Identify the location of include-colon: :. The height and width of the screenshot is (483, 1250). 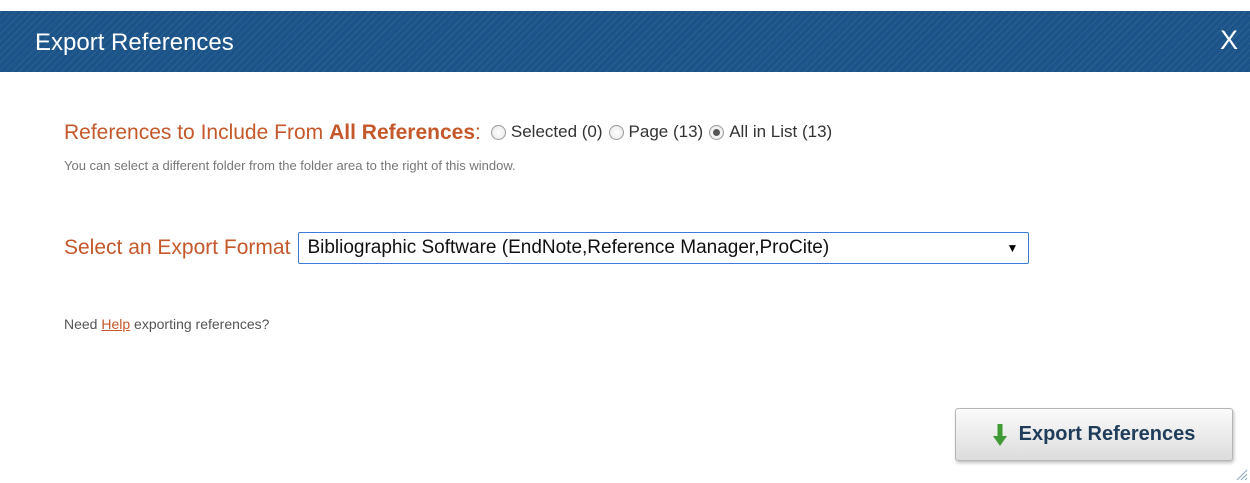
(478, 132).